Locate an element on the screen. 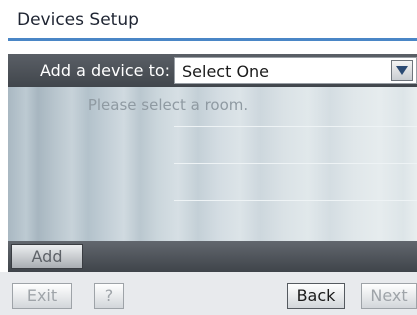  footer-nav: Exit ? Back Next is located at coordinates (208, 293).